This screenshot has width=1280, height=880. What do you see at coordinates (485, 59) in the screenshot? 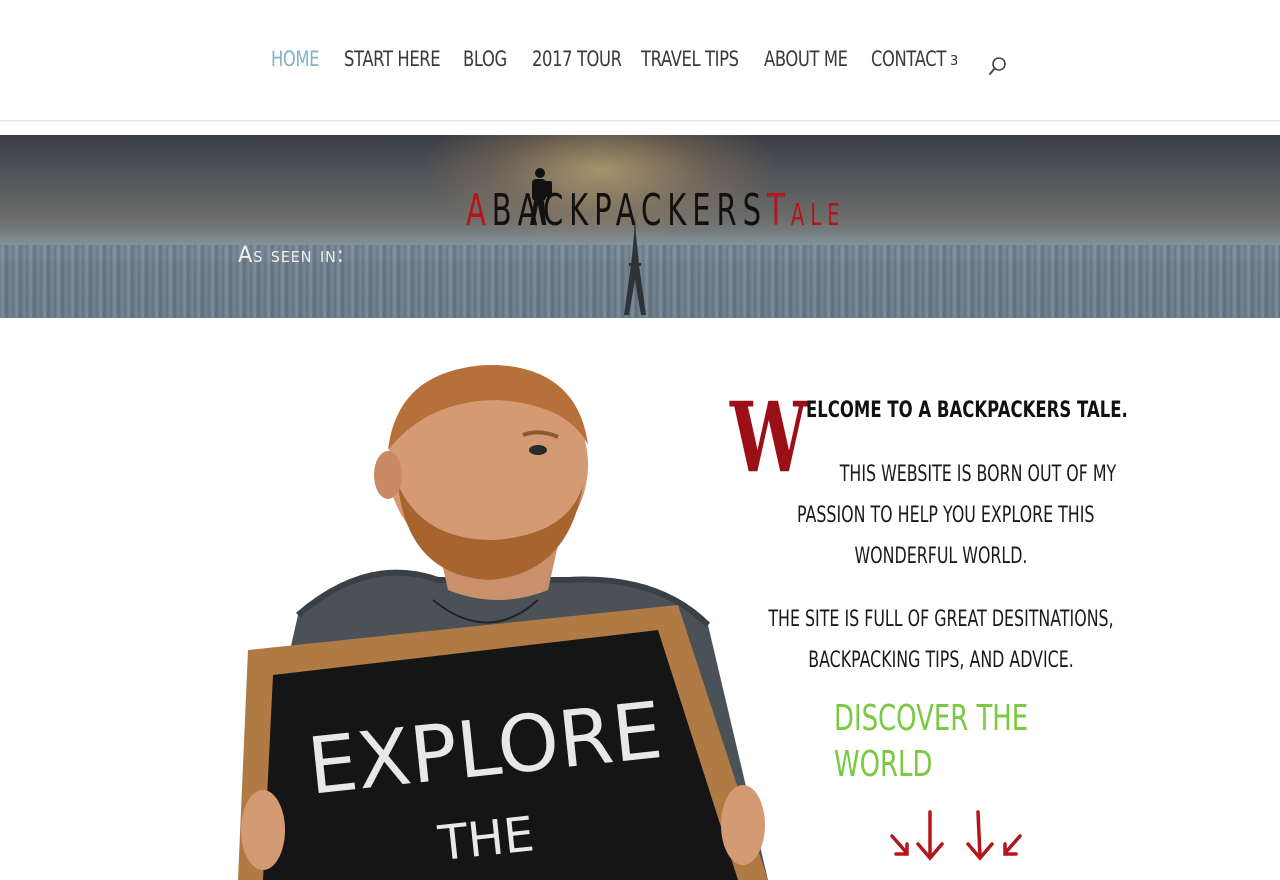
I see `nav-item-blog-label: BLOG` at bounding box center [485, 59].